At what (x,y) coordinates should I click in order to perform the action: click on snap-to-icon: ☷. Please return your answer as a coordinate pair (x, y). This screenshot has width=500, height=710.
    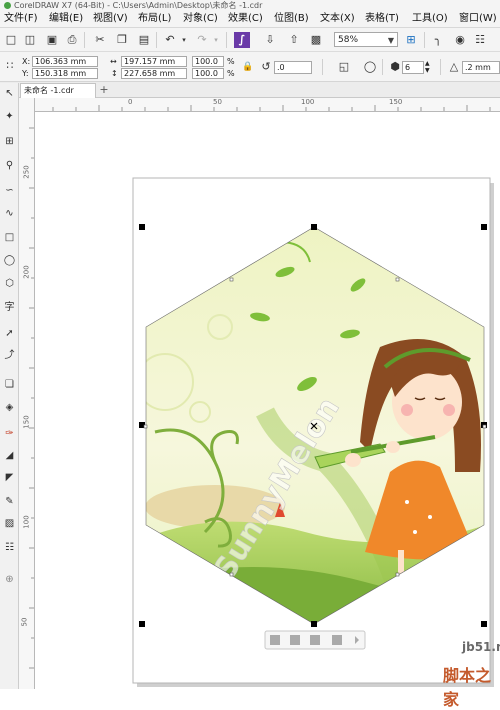
    Looking at the image, I should click on (480, 40).